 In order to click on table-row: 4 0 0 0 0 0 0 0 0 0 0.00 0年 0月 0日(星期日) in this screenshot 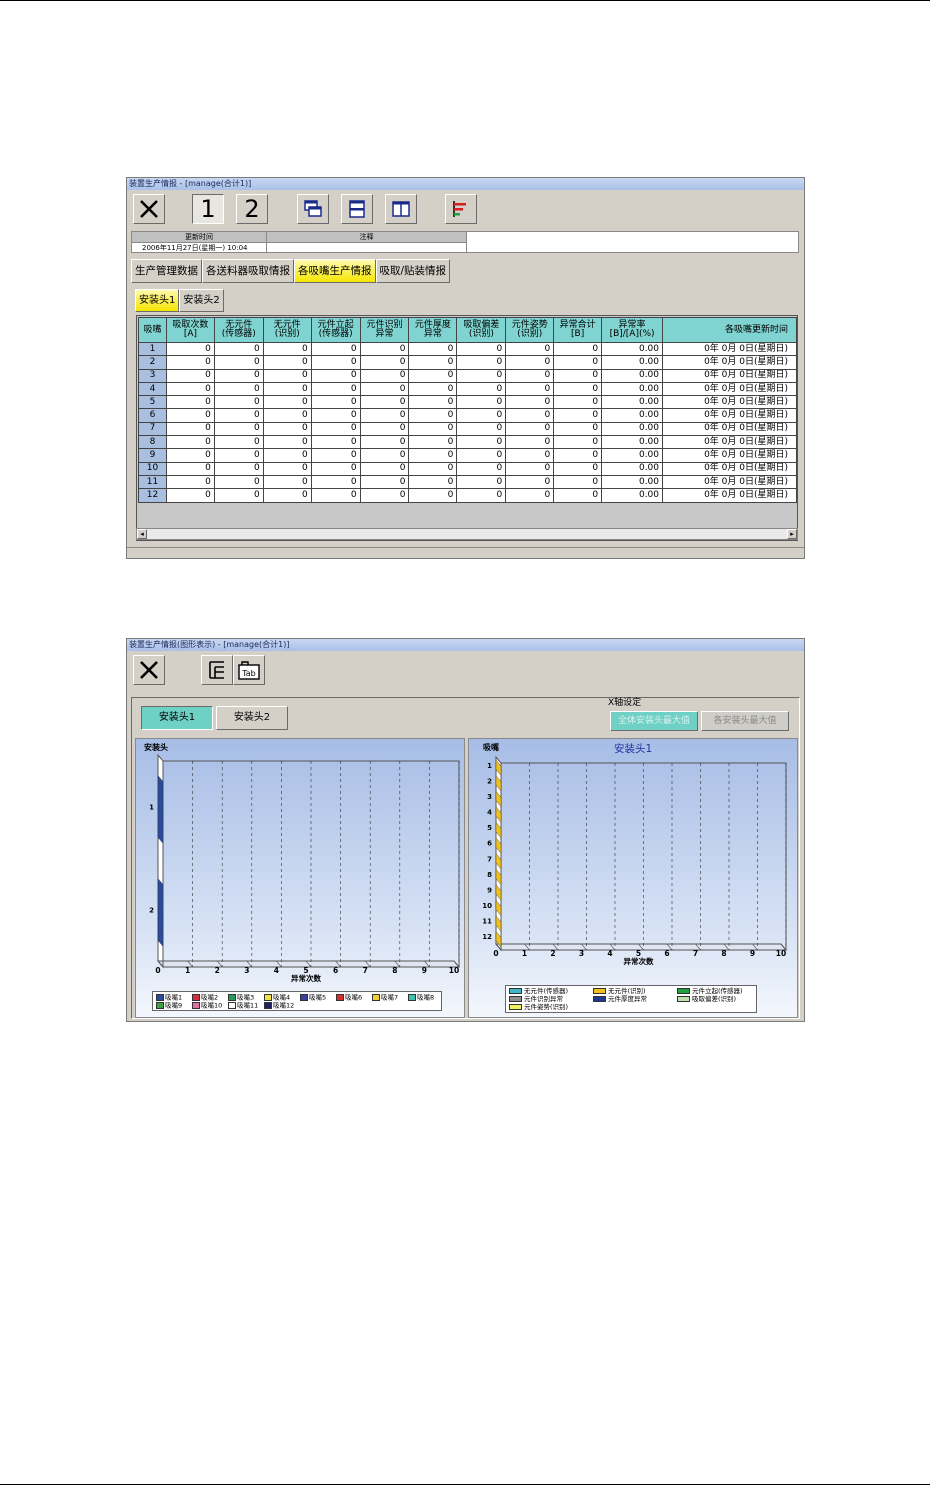, I will do `click(467, 389)`.